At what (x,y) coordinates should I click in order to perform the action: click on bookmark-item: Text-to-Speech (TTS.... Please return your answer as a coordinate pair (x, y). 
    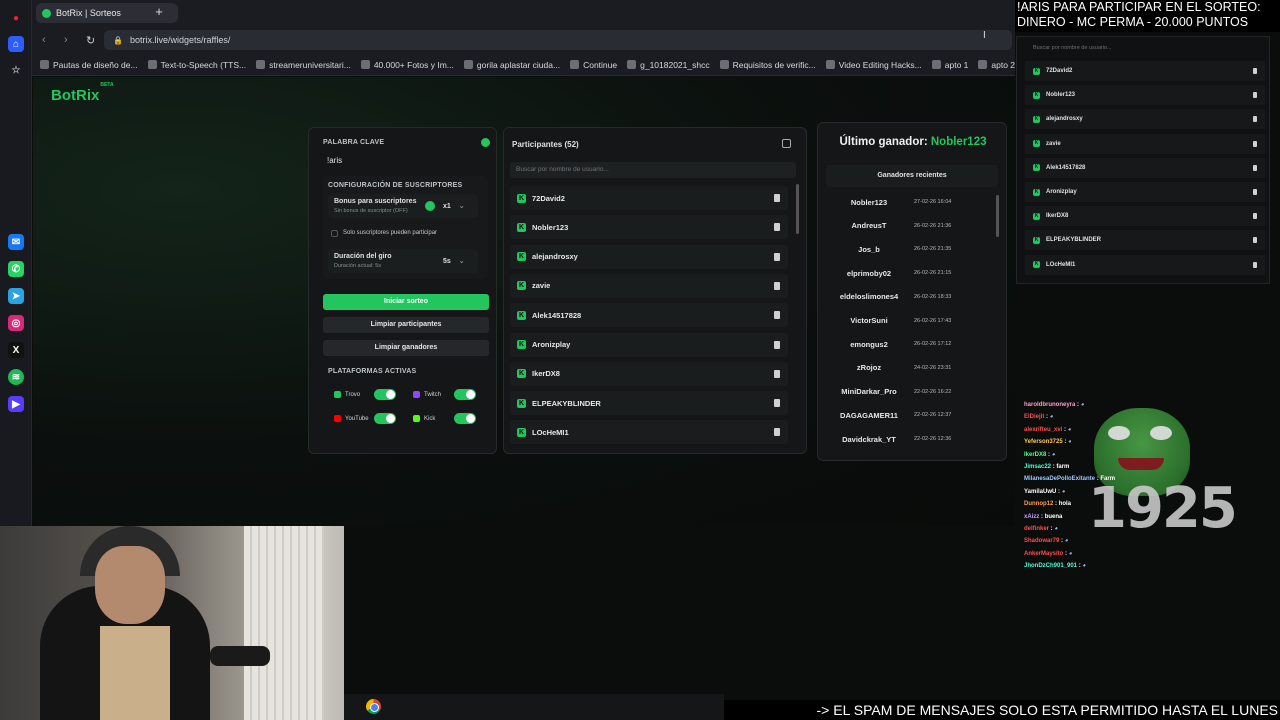
    Looking at the image, I should click on (196, 65).